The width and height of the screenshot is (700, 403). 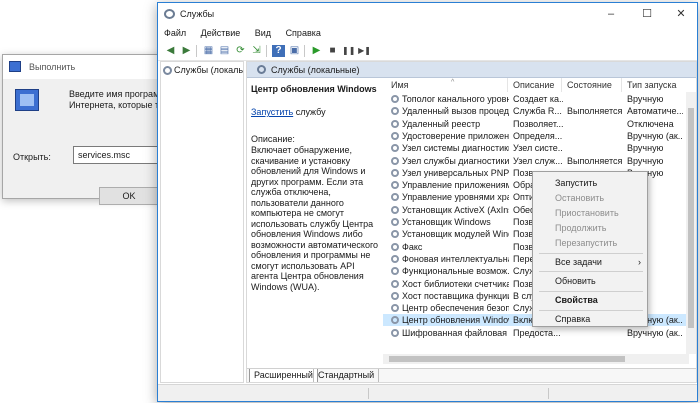 What do you see at coordinates (422, 85) in the screenshot?
I see `column-name: Имя ^` at bounding box center [422, 85].